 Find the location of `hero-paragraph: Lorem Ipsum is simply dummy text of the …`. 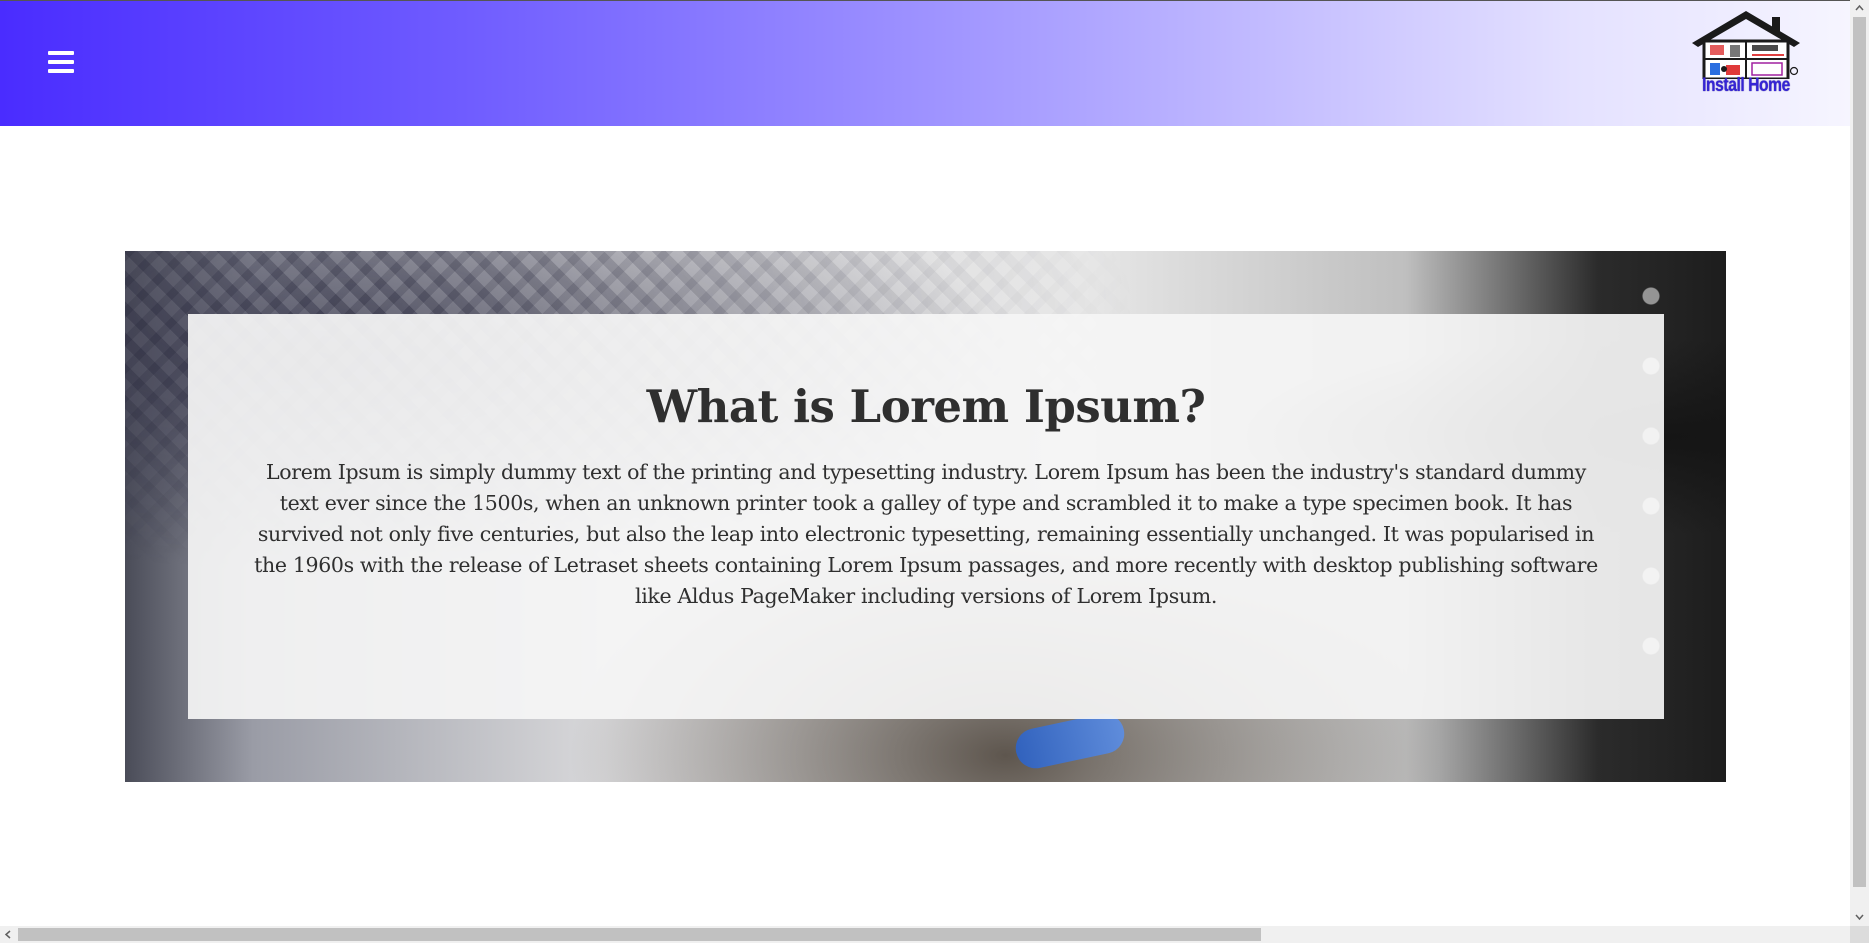

hero-paragraph: Lorem Ipsum is simply dummy text of the … is located at coordinates (926, 534).